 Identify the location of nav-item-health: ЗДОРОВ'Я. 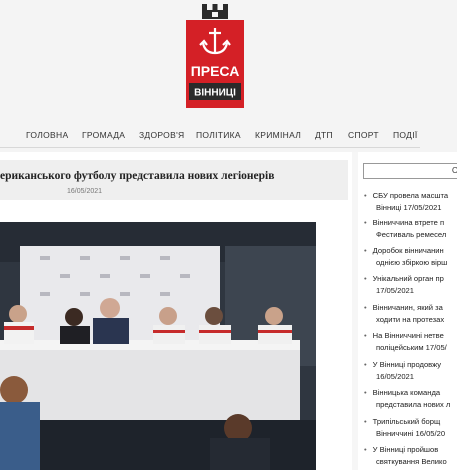
(161, 135).